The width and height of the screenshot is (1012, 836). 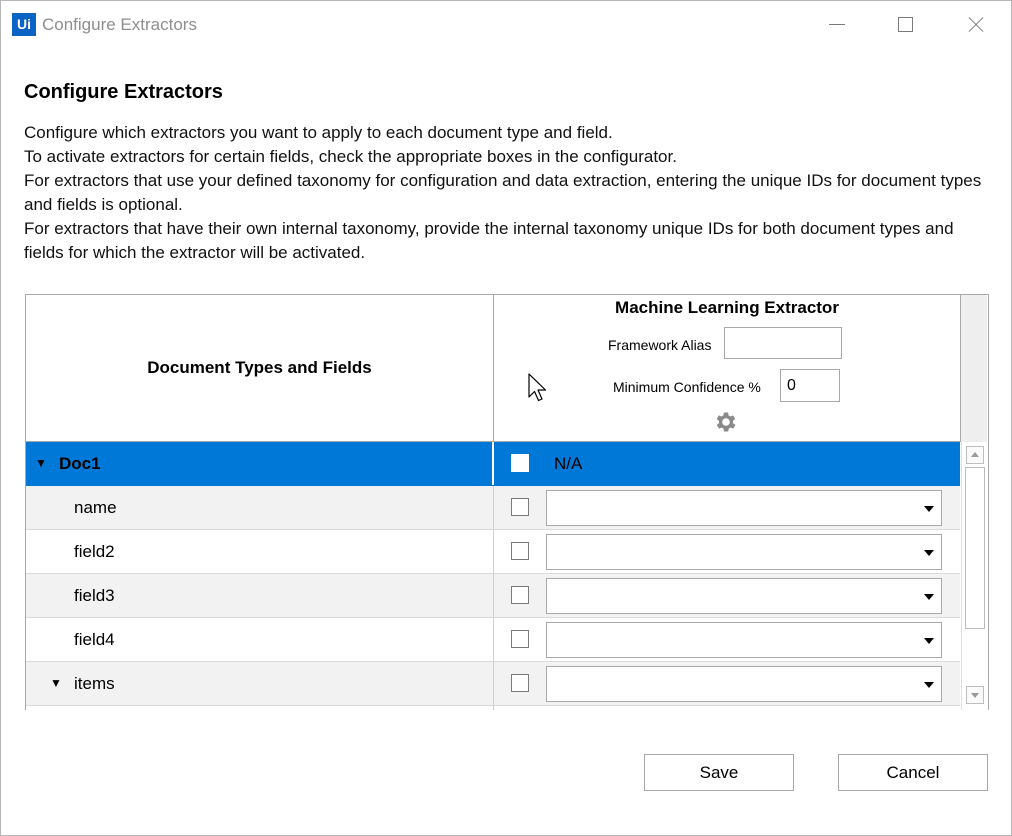 I want to click on row-name: items, so click(x=94, y=683).